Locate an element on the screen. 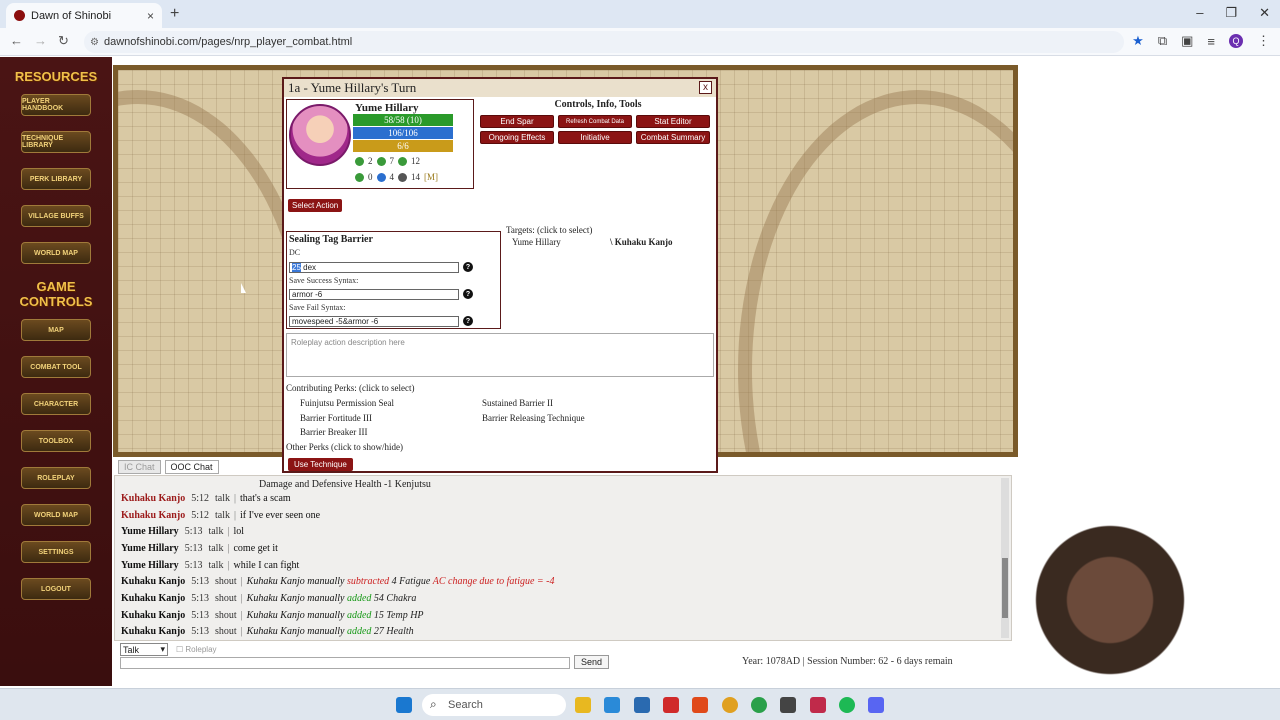  use-technique-button: Use Technique is located at coordinates (320, 464).